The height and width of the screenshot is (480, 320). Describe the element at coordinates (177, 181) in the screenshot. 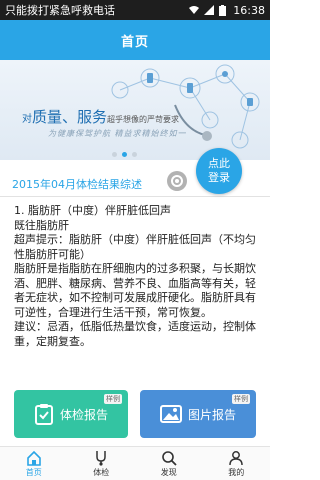

I see `tap-hint-icon` at that location.